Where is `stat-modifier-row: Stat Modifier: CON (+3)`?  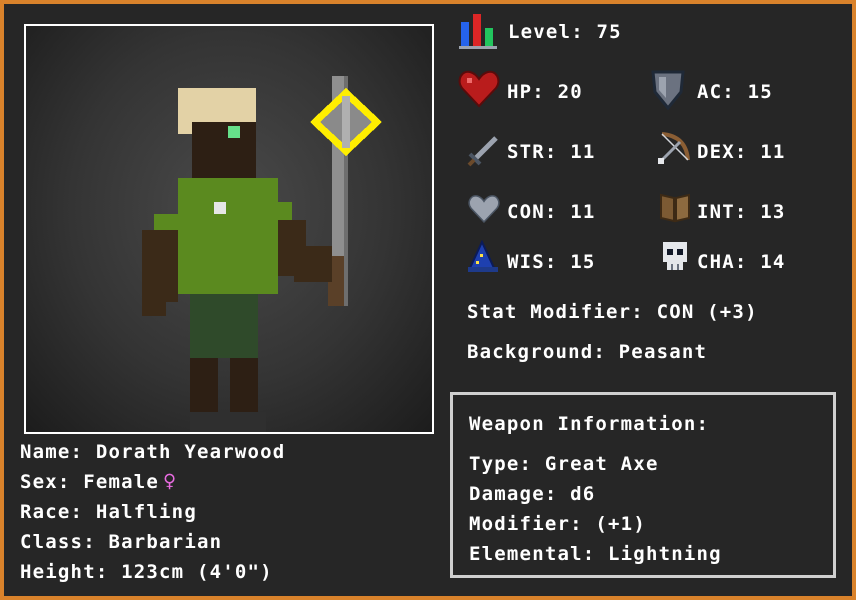 stat-modifier-row: Stat Modifier: CON (+3) is located at coordinates (612, 312).